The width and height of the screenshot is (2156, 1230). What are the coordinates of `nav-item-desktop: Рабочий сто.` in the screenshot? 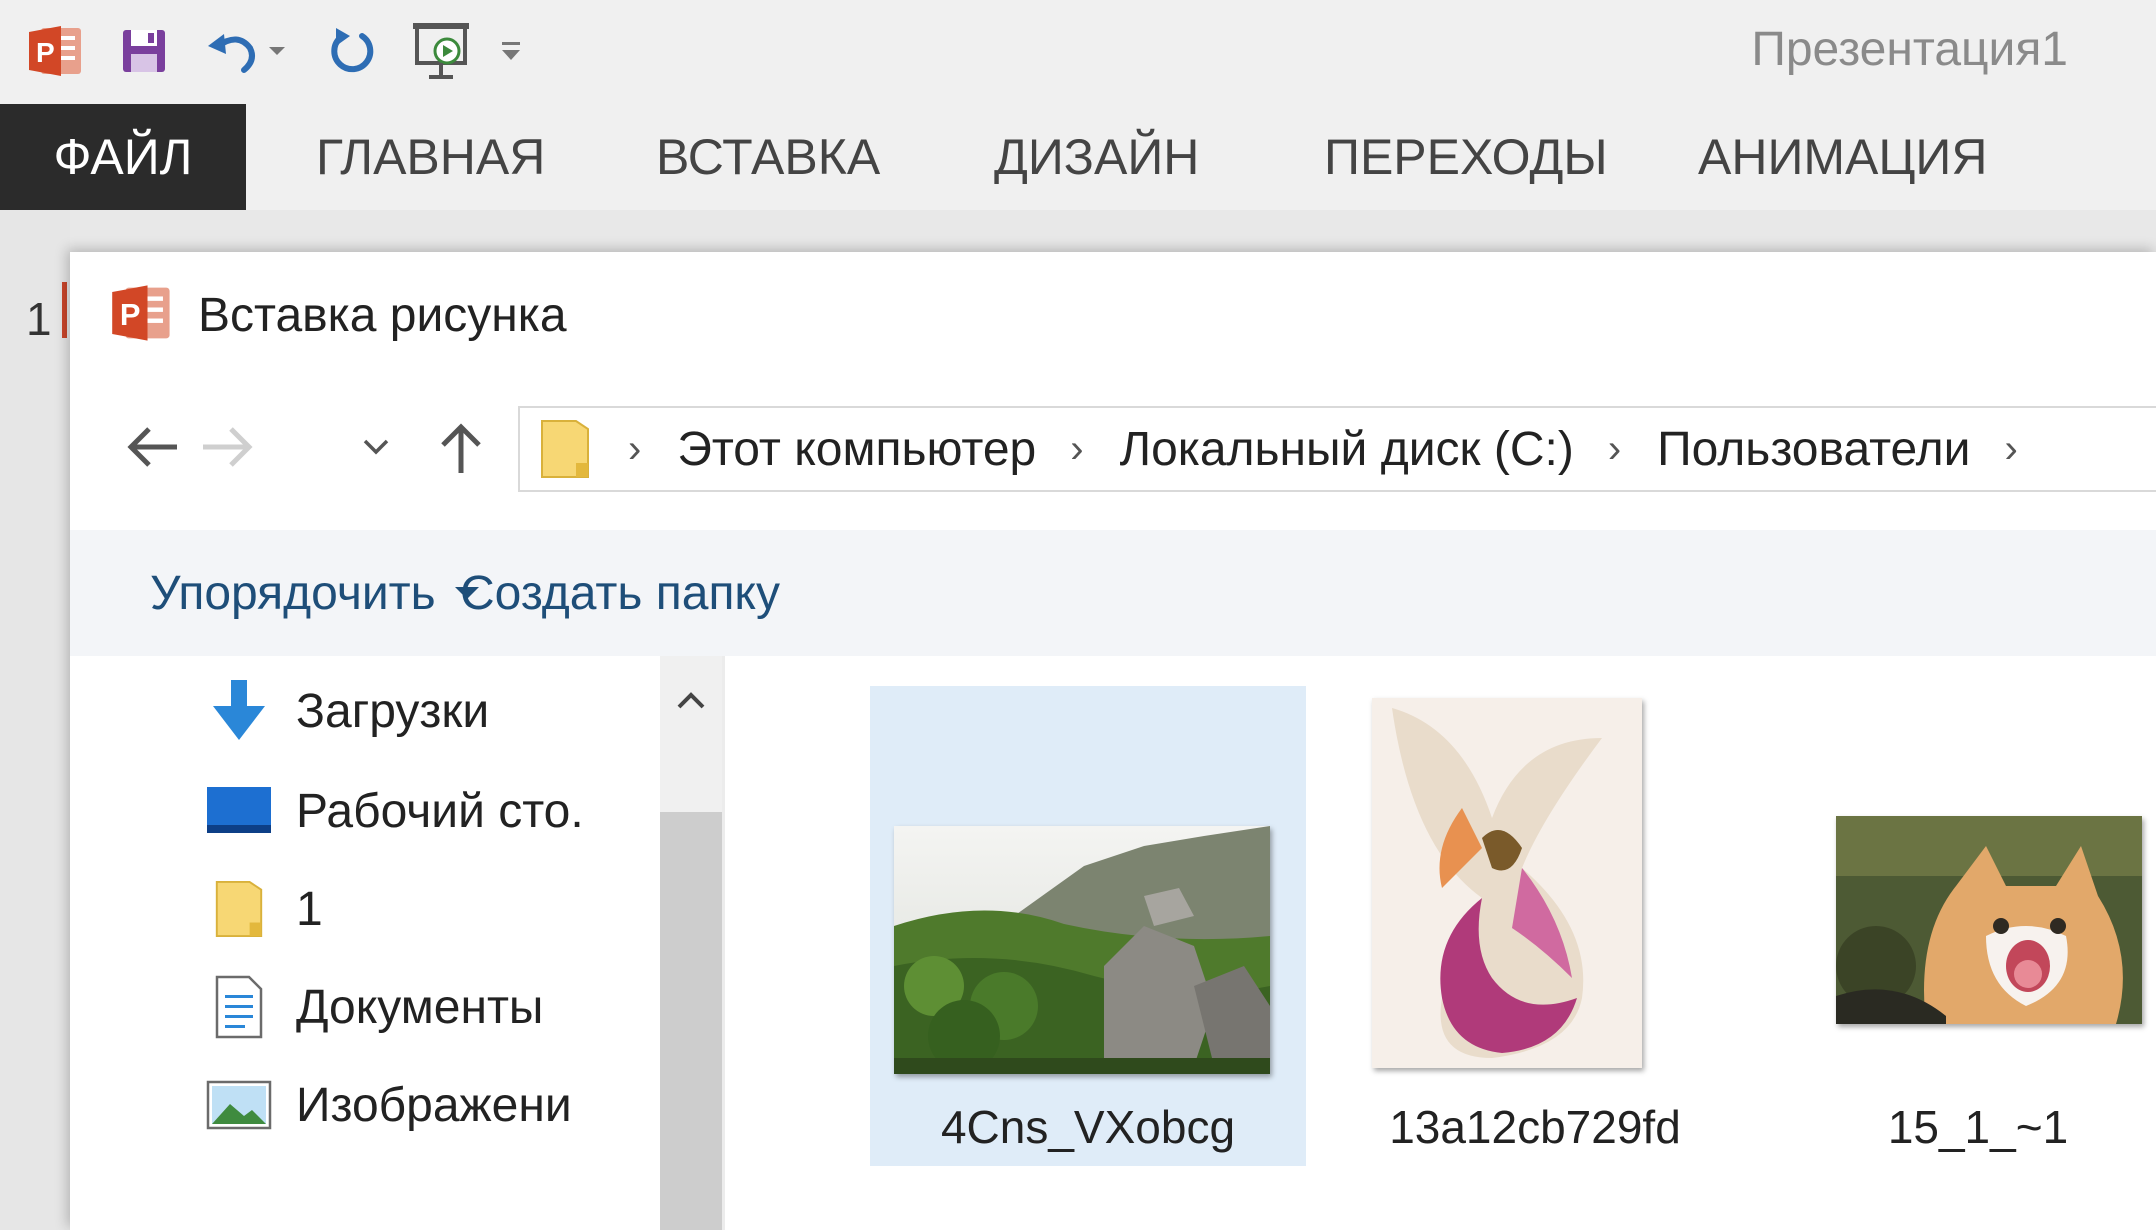 It's located at (455, 811).